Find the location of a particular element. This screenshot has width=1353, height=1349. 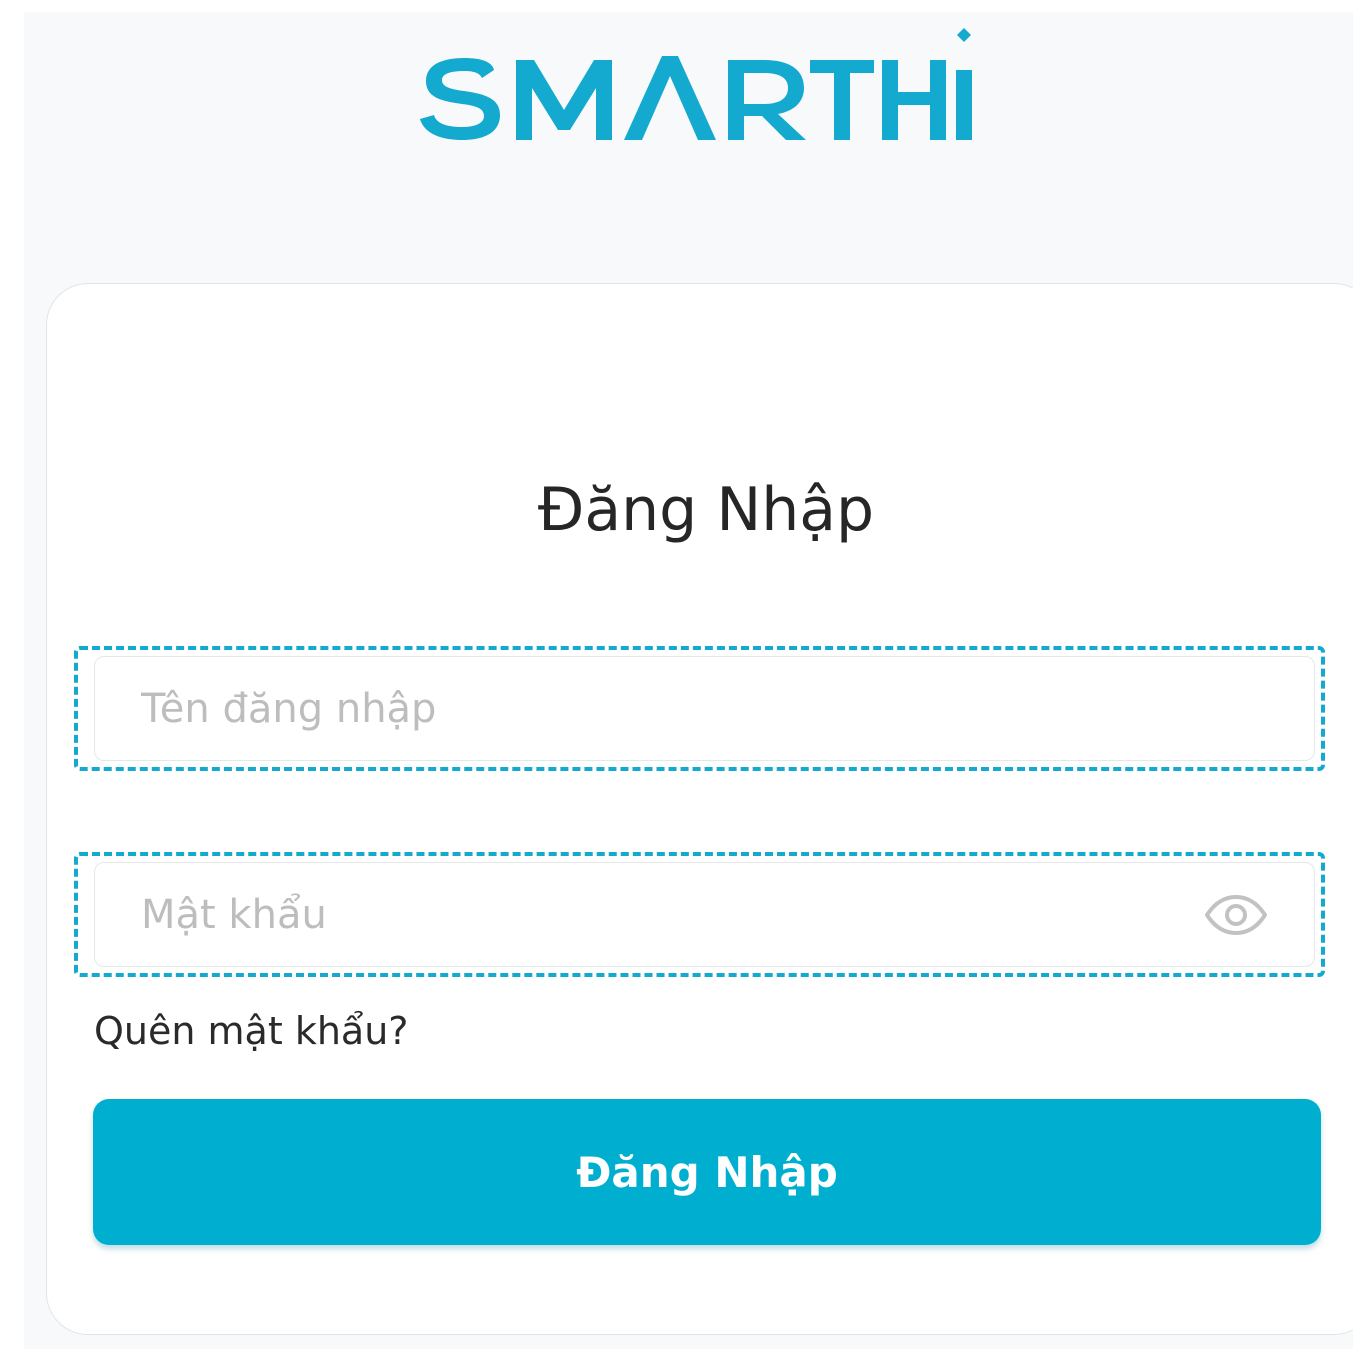

username-input-box is located at coordinates (704, 708).